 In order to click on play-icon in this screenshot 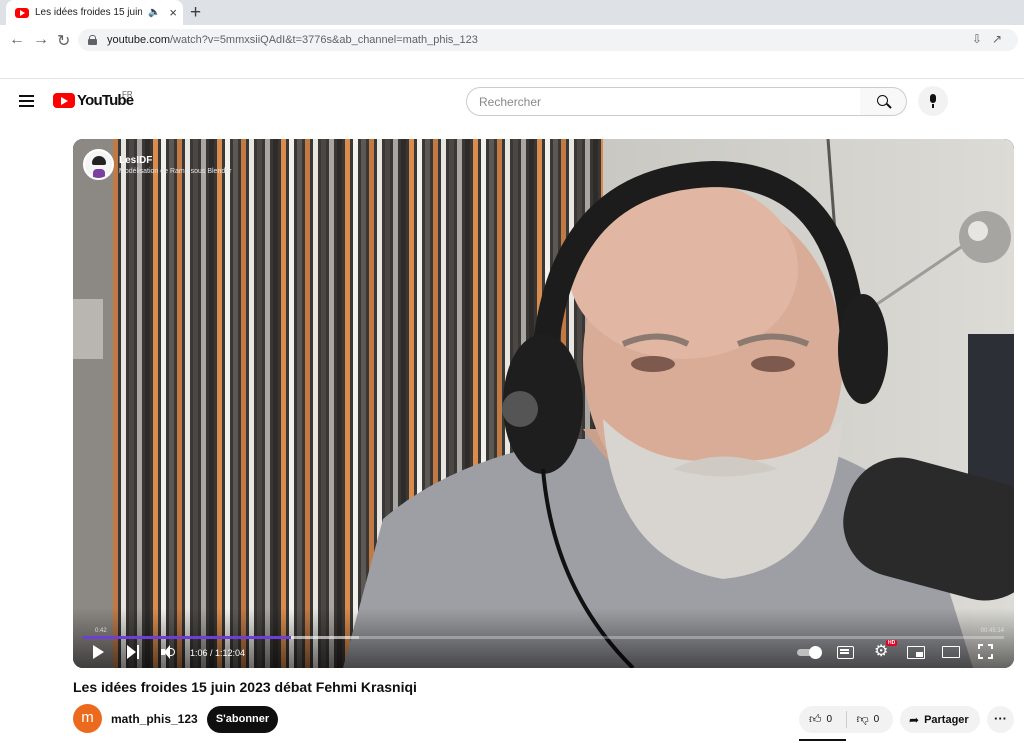, I will do `click(98, 652)`.